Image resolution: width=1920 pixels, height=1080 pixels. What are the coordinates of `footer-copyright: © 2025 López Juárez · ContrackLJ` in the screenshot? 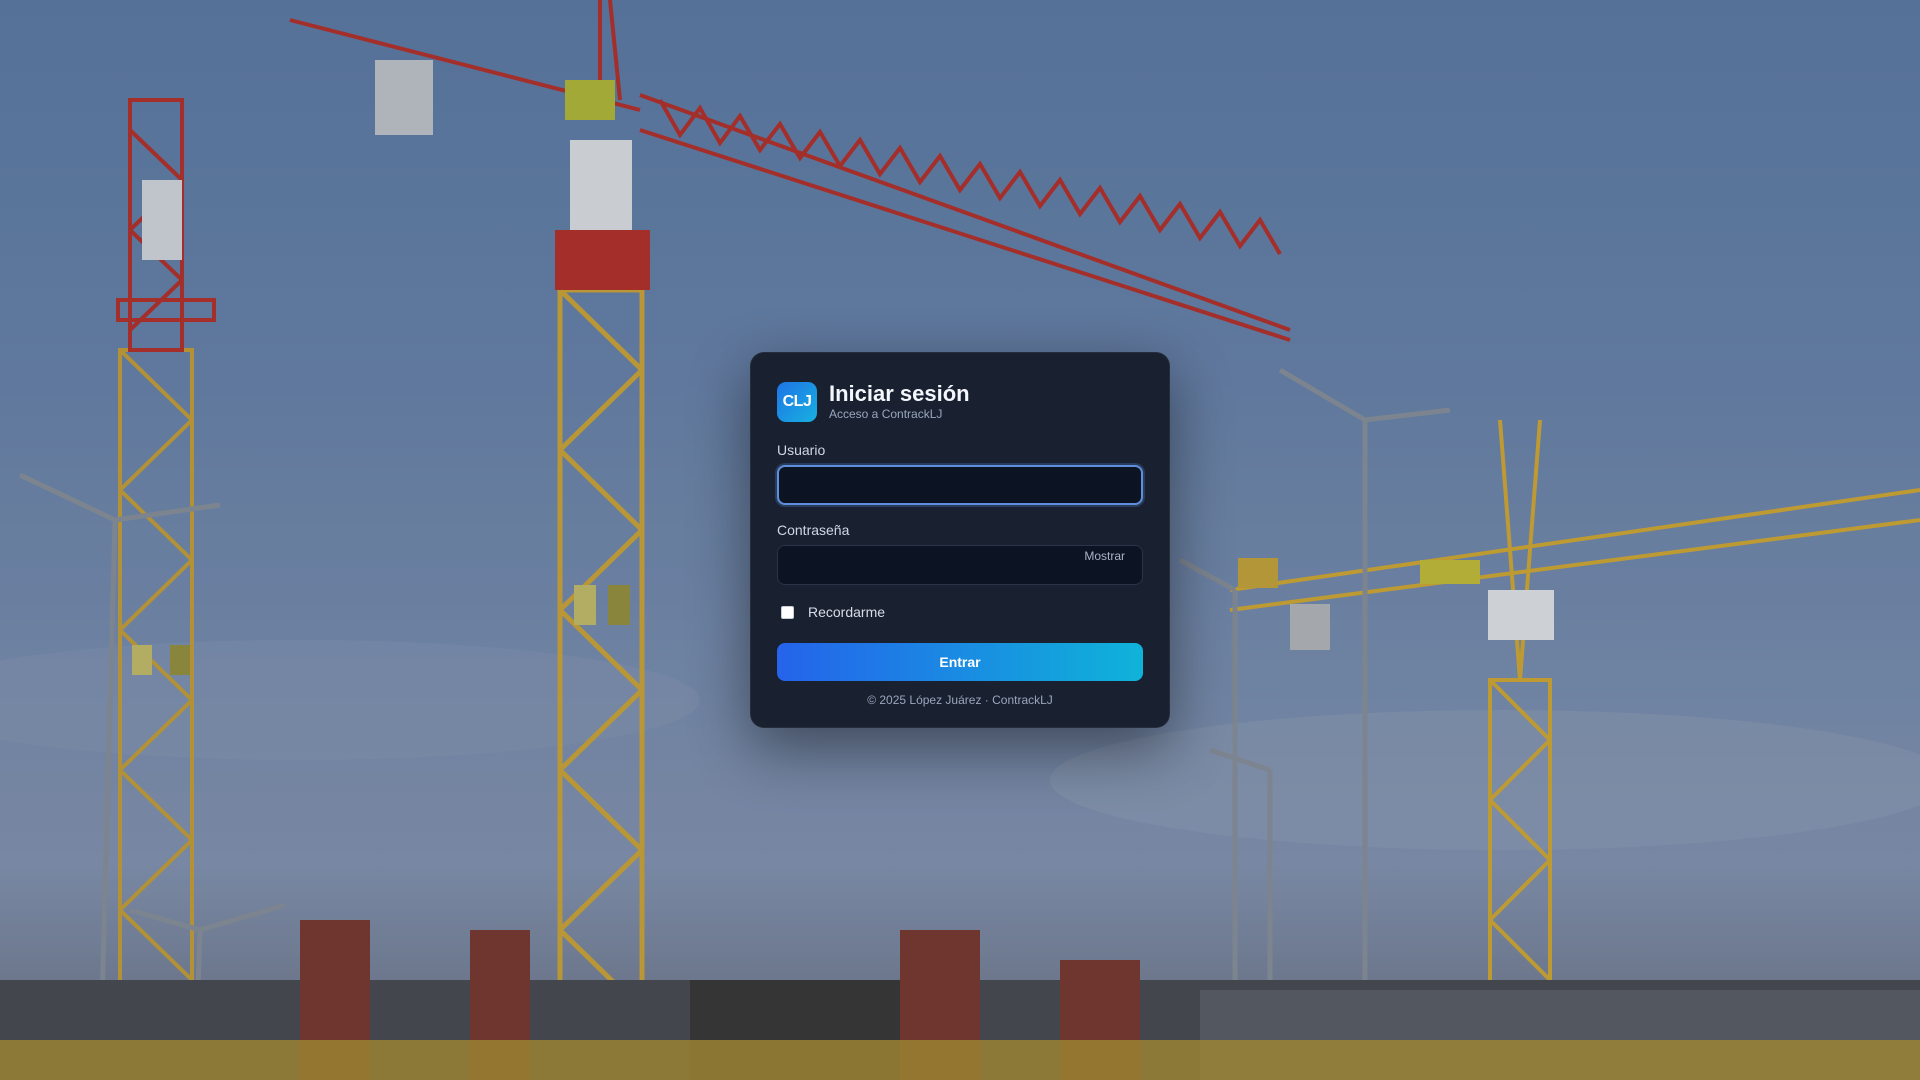 It's located at (960, 700).